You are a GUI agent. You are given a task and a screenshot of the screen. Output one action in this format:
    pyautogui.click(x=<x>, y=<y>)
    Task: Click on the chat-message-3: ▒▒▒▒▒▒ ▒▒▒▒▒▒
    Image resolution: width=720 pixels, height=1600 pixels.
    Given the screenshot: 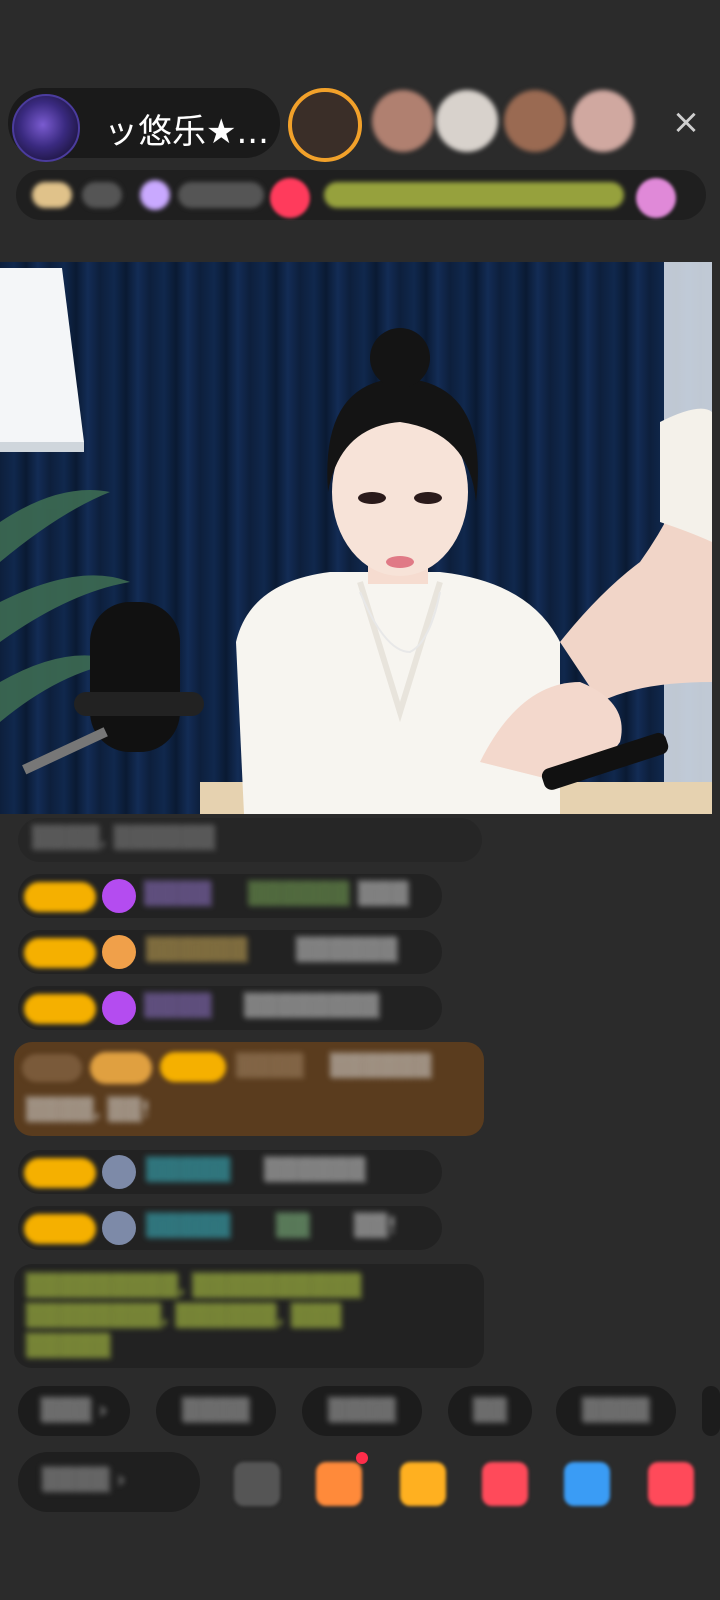 What is the action you would take?
    pyautogui.click(x=230, y=952)
    